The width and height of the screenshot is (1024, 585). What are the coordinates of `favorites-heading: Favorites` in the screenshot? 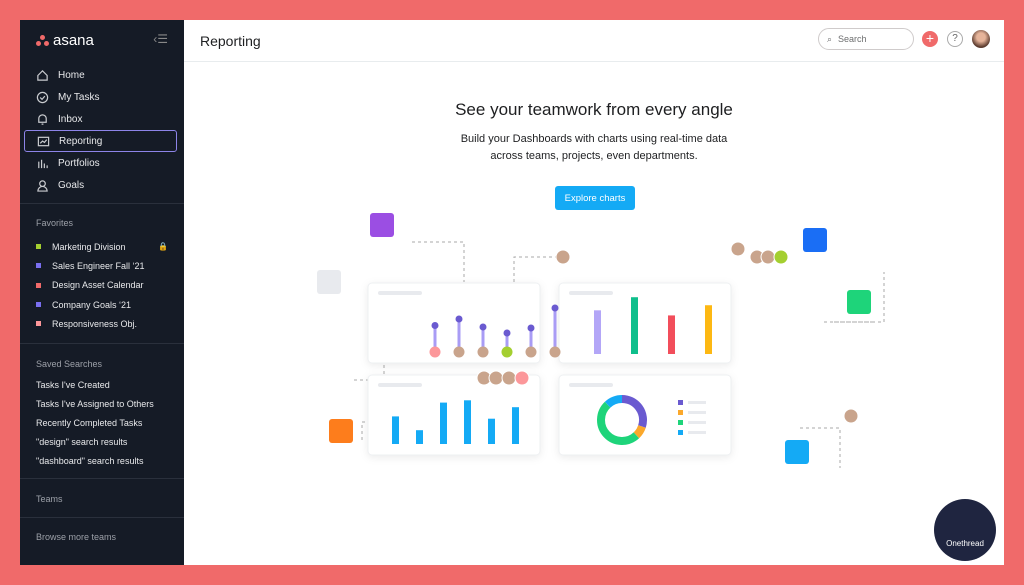 It's located at (55, 223).